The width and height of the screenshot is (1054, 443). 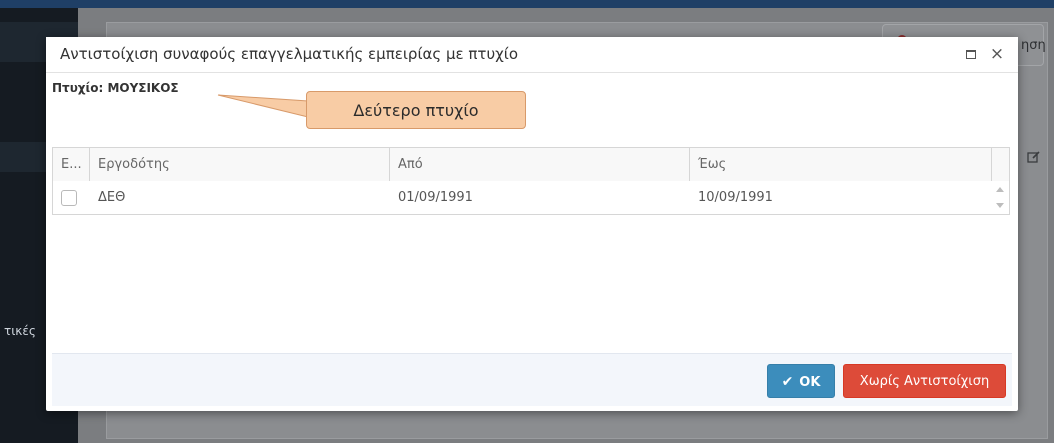 I want to click on app-topbar, so click(x=527, y=4).